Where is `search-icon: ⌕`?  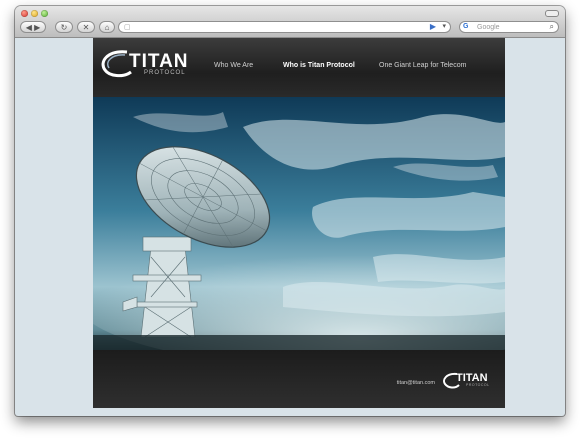
search-icon: ⌕ is located at coordinates (552, 27).